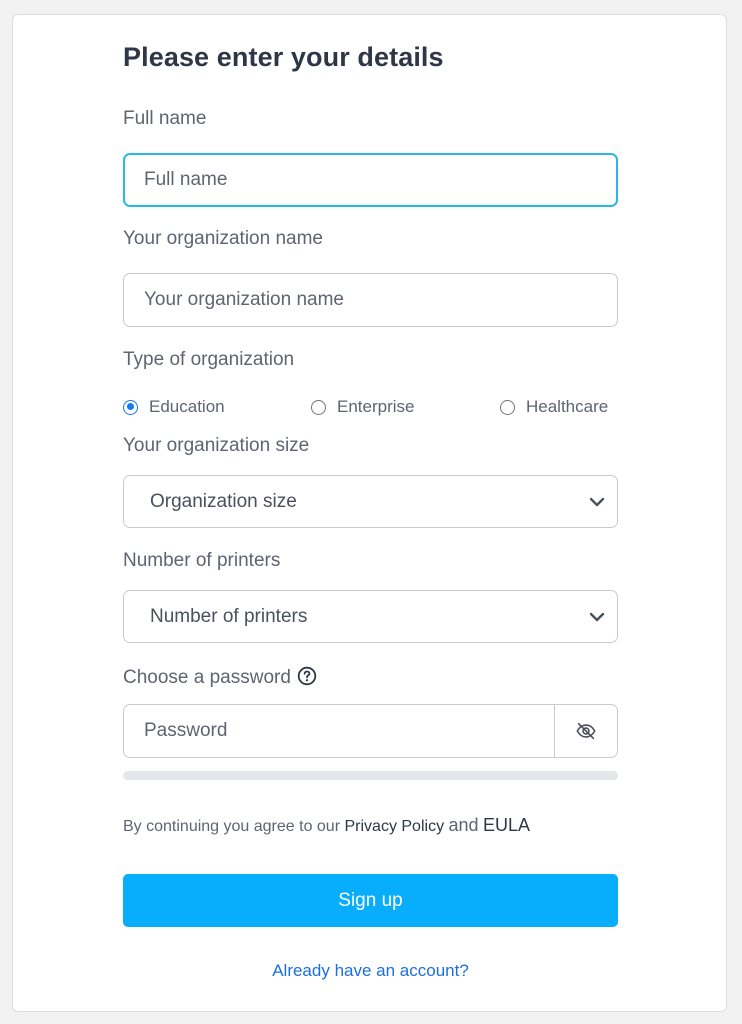 Image resolution: width=742 pixels, height=1024 pixels. Describe the element at coordinates (506, 825) in the screenshot. I see `eula-link: EULA` at that location.